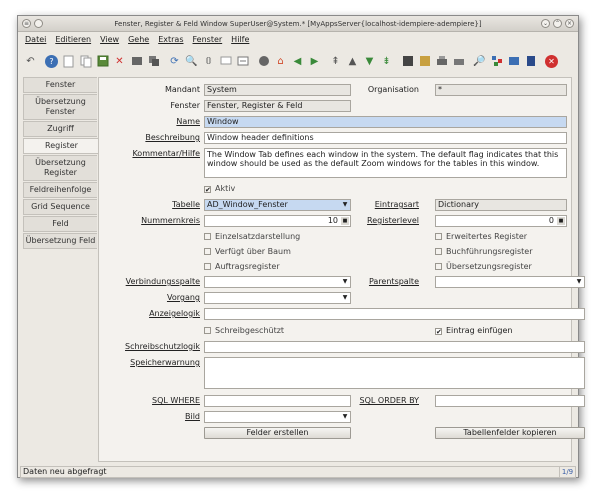  Describe the element at coordinates (191, 61) in the screenshot. I see `find-icon: 🔍` at that location.